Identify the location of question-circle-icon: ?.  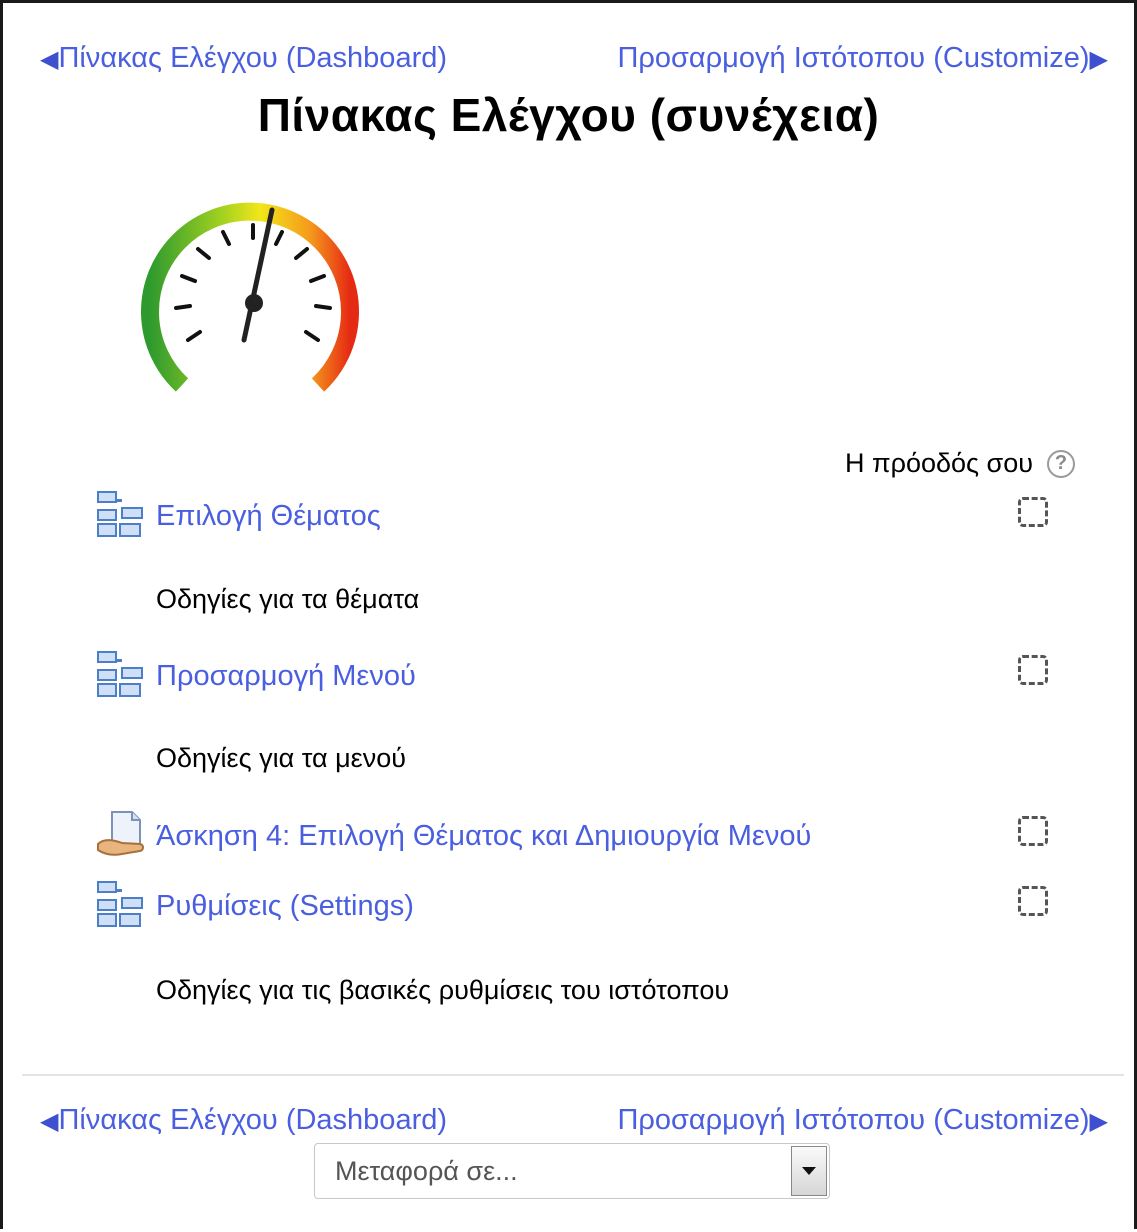
(1061, 463).